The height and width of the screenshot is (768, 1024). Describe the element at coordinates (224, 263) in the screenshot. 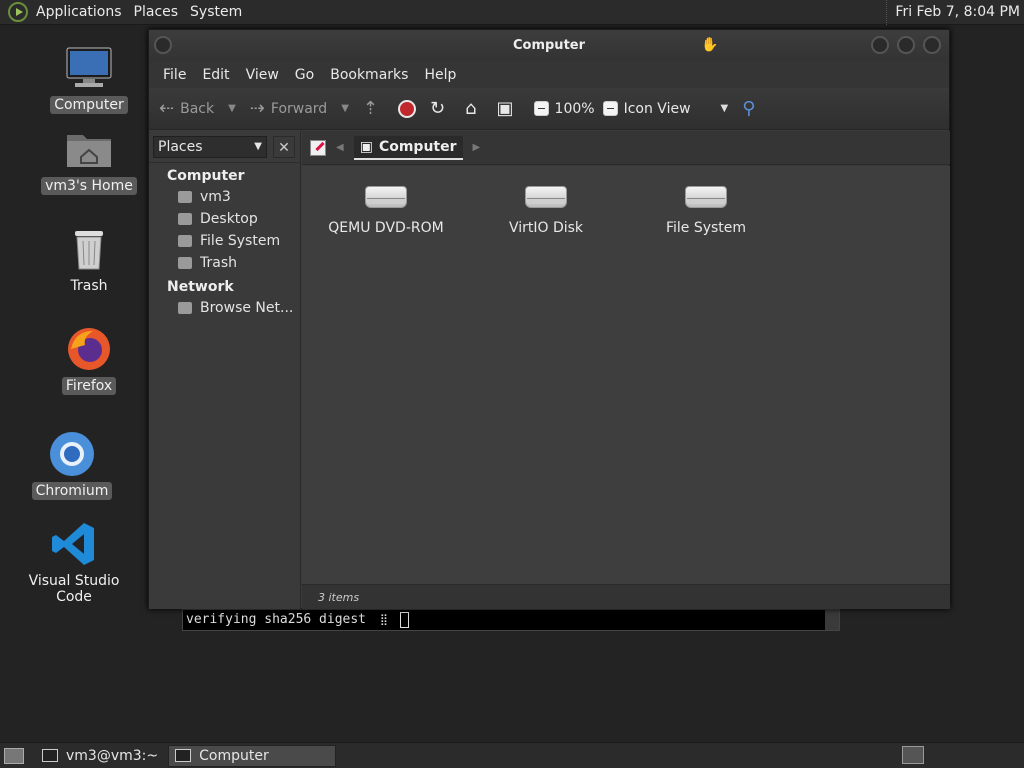

I see `sidebar-item-trash: Trash` at that location.